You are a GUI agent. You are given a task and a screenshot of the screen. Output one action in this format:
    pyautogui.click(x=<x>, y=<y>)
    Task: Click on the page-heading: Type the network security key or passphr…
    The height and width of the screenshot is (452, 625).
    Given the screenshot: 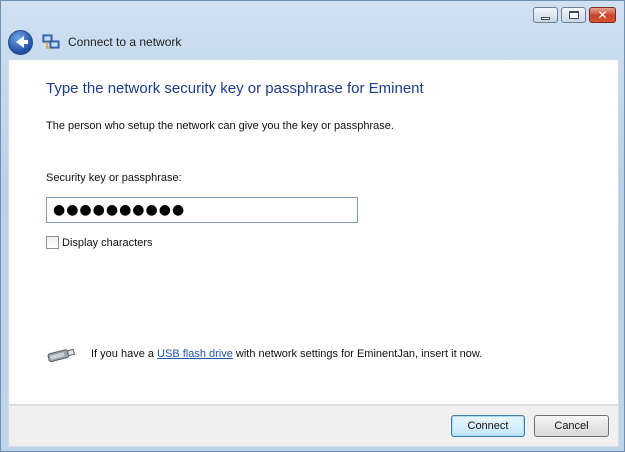 What is the action you would take?
    pyautogui.click(x=235, y=88)
    